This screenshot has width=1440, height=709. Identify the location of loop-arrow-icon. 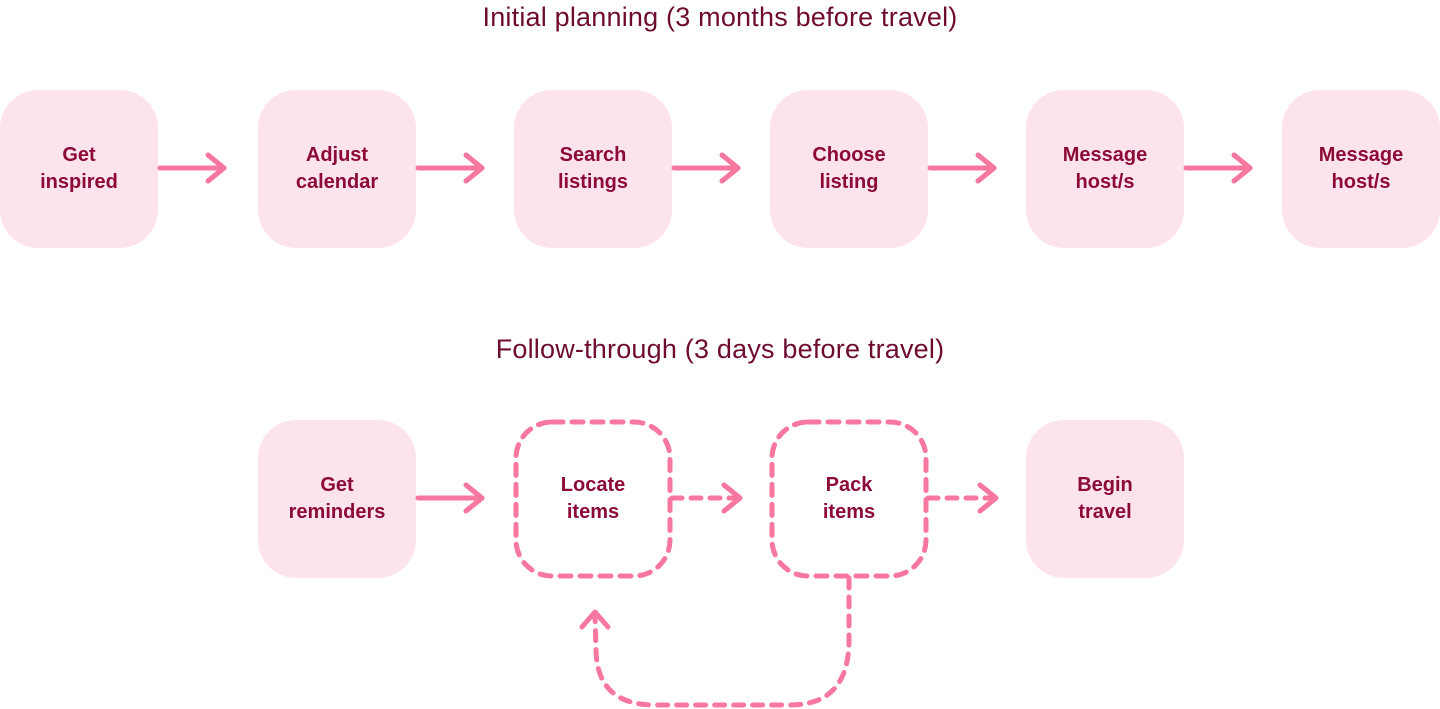
(715, 641).